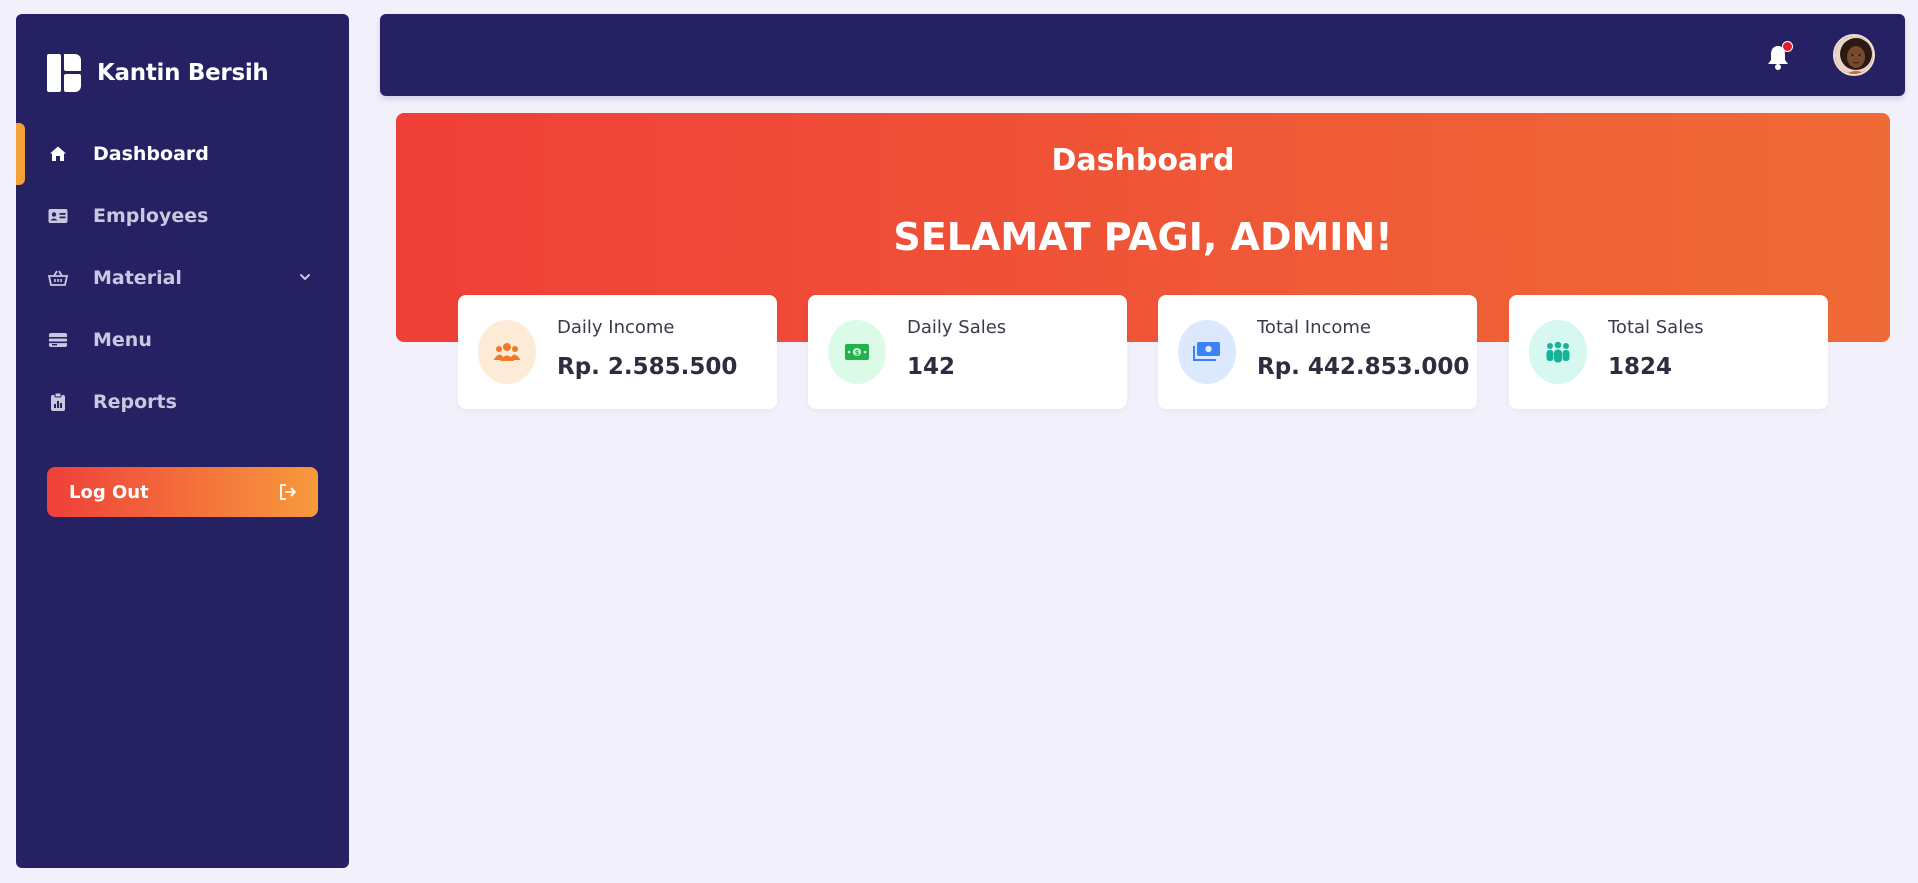 This screenshot has width=1918, height=883. Describe the element at coordinates (1558, 352) in the screenshot. I see `people-group-icon` at that location.